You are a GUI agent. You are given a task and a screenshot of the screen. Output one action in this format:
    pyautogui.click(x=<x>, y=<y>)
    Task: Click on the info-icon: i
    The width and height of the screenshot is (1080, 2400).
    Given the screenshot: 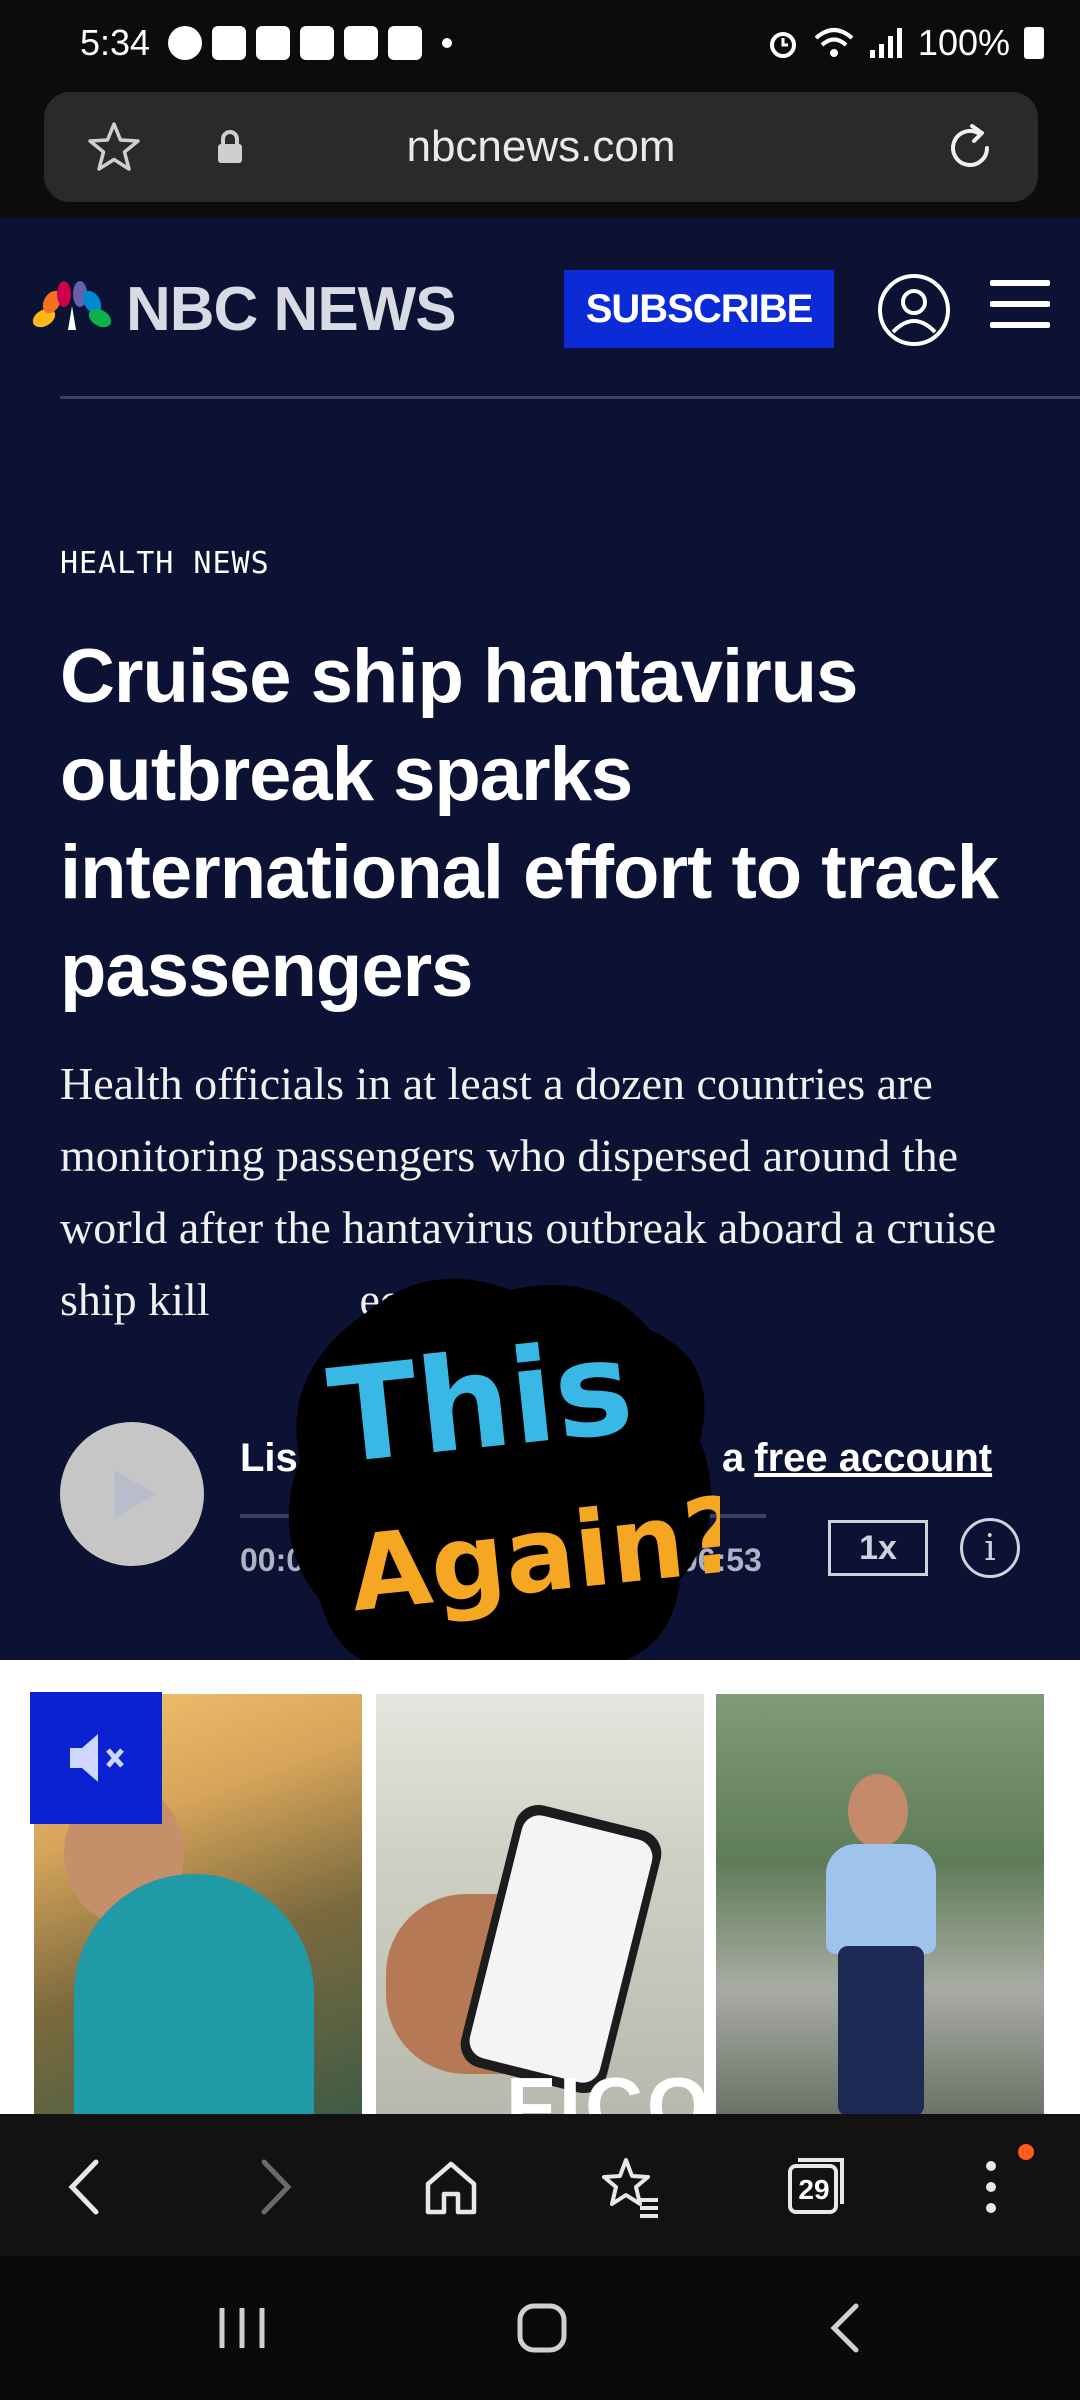 What is the action you would take?
    pyautogui.click(x=990, y=1548)
    